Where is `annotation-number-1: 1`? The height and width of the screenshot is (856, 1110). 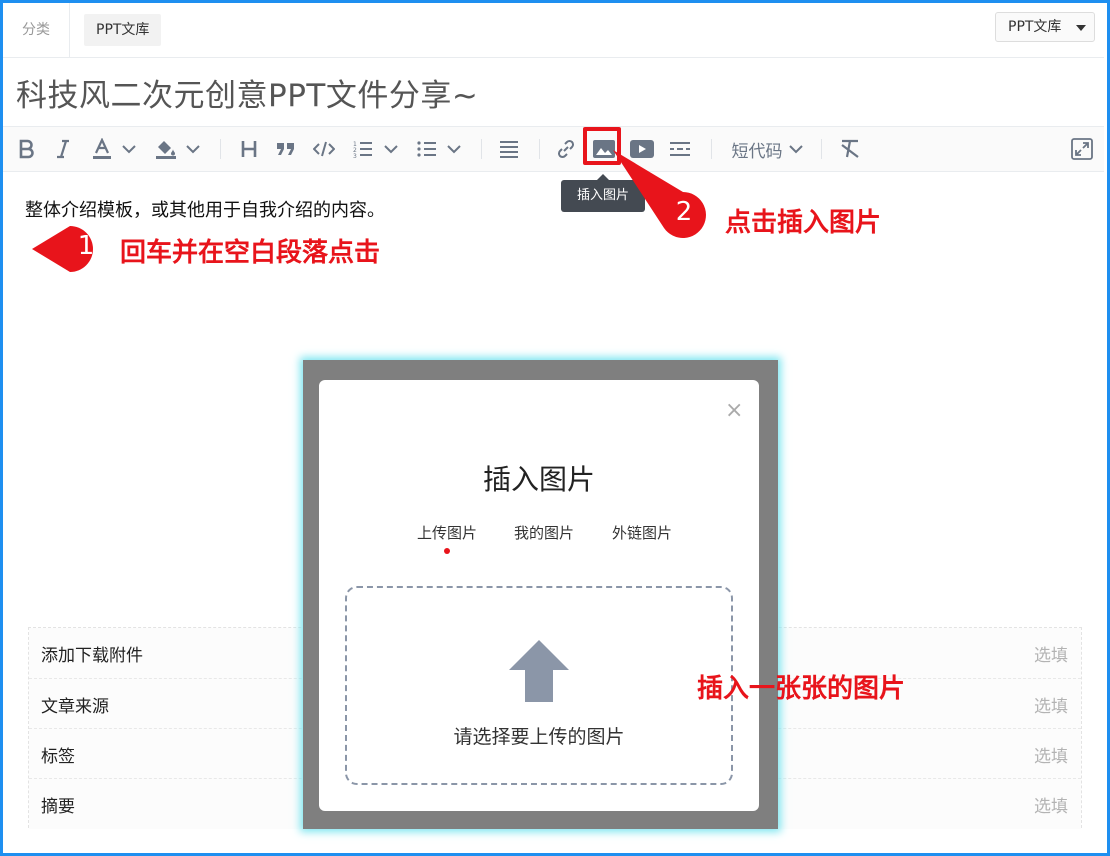 annotation-number-1: 1 is located at coordinates (86, 246).